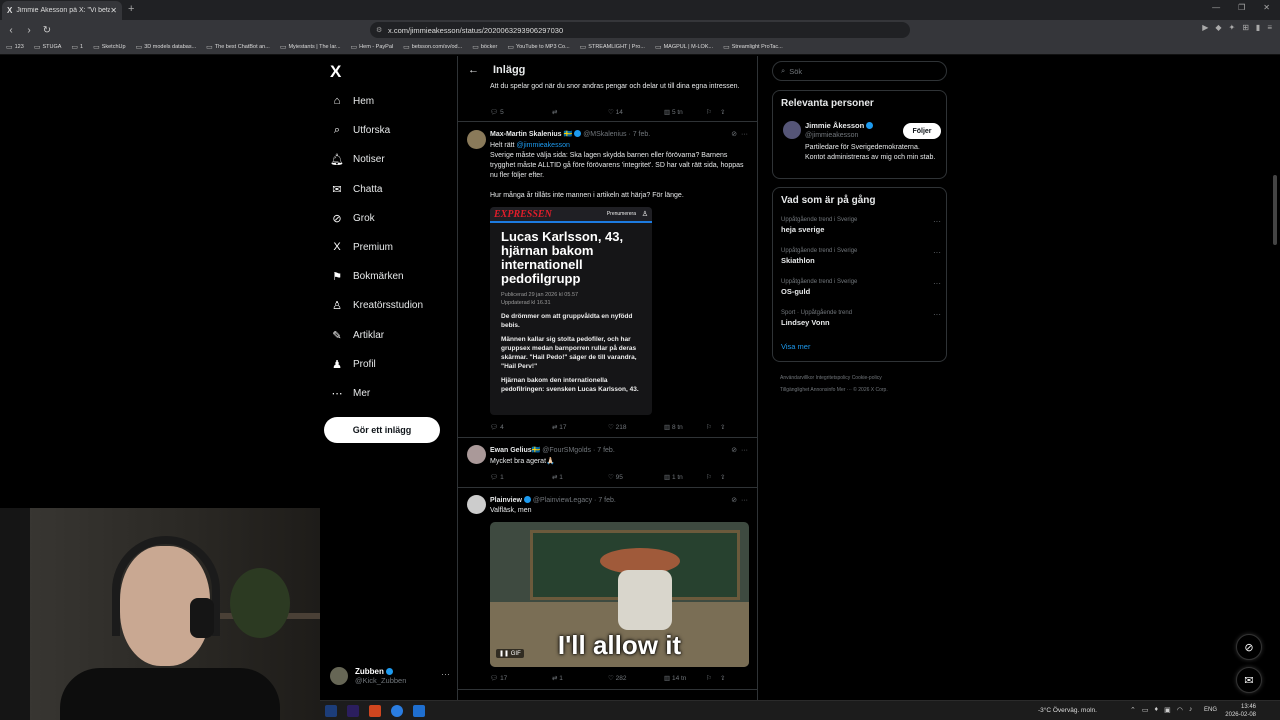 This screenshot has height=720, width=1280. Describe the element at coordinates (839, 125) in the screenshot. I see `person-name: Jimmie Åkesson` at that location.